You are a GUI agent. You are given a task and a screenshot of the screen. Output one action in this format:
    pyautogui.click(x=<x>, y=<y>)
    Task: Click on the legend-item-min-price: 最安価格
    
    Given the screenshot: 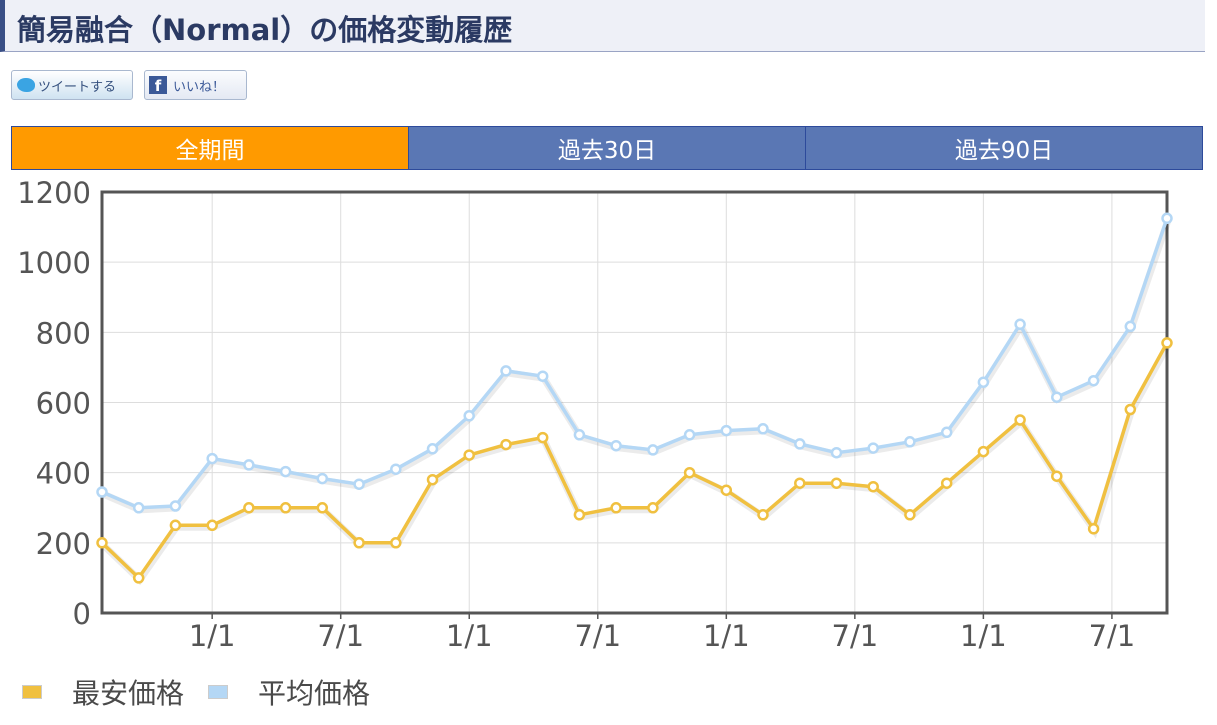 What is the action you would take?
    pyautogui.click(x=103, y=692)
    